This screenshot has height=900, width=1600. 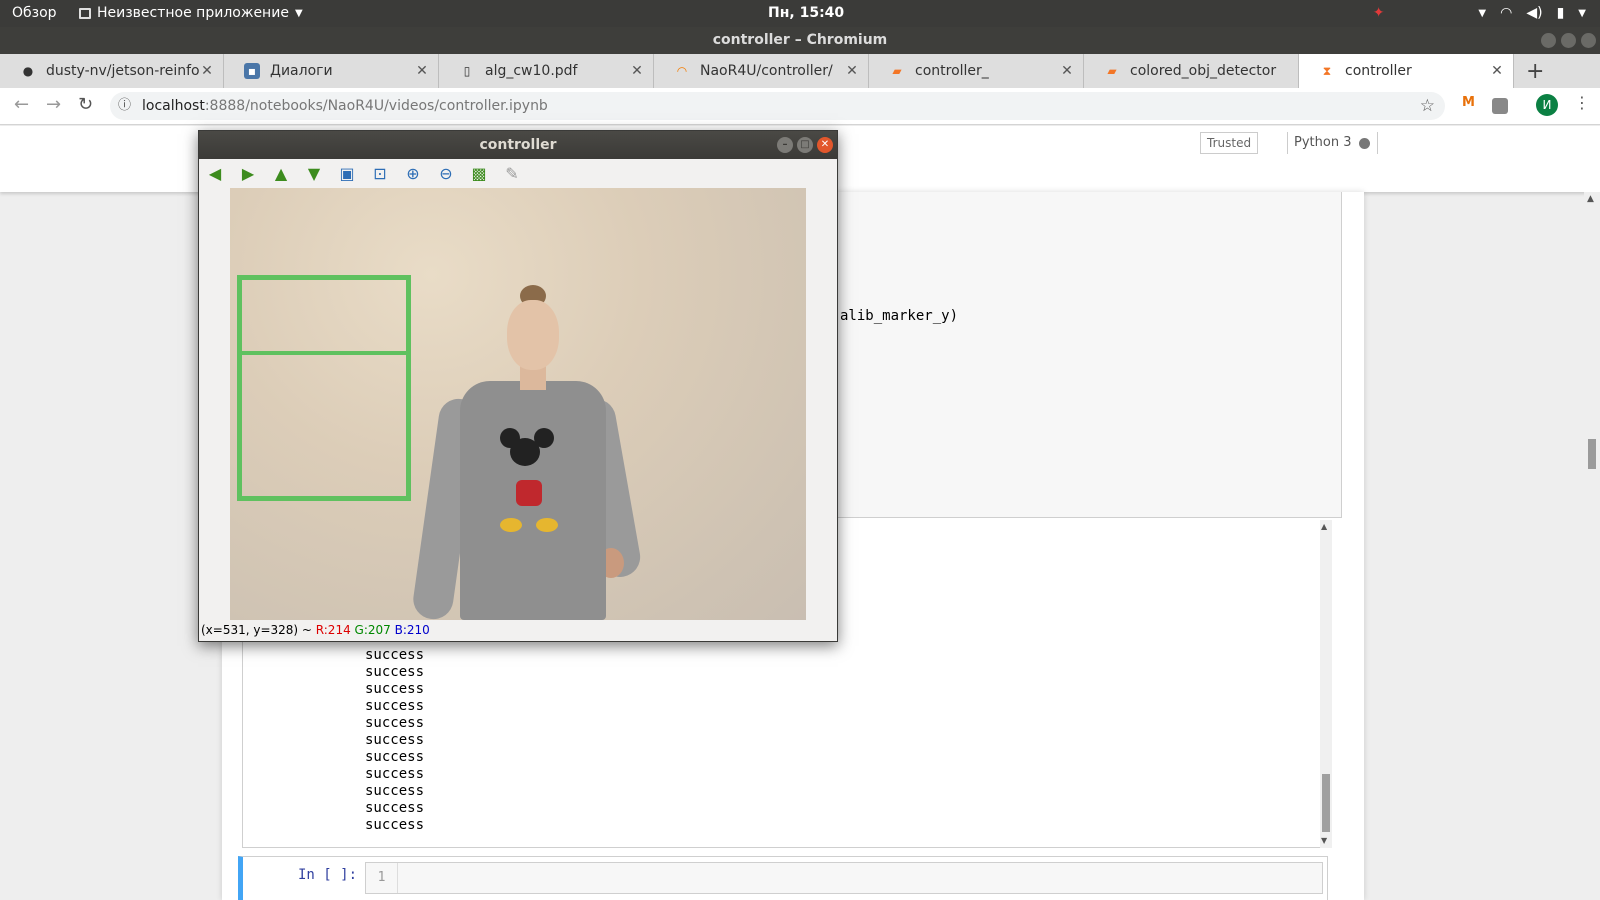 What do you see at coordinates (215, 174) in the screenshot?
I see `pan-left-icon: ◀` at bounding box center [215, 174].